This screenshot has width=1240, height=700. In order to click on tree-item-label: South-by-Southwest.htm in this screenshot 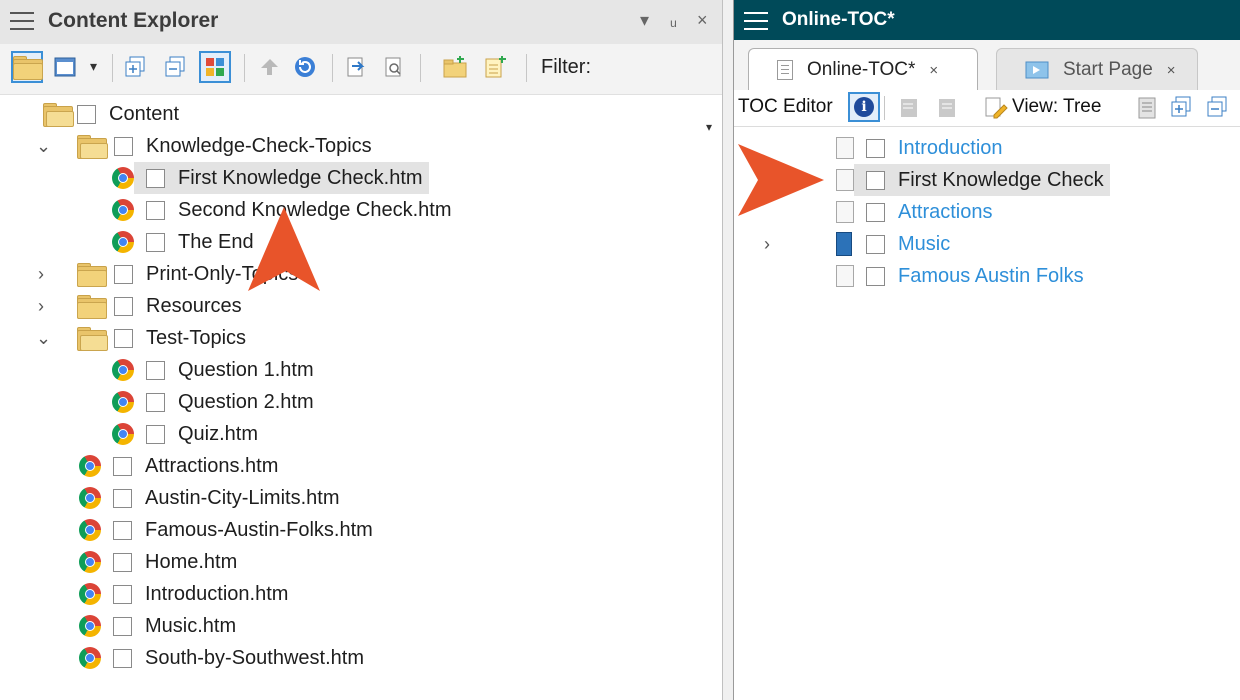, I will do `click(254, 657)`.